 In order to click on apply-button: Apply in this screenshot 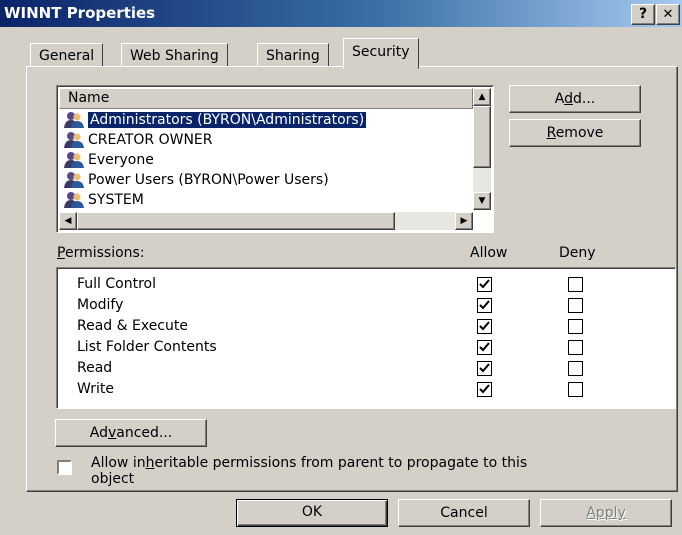, I will do `click(606, 513)`.